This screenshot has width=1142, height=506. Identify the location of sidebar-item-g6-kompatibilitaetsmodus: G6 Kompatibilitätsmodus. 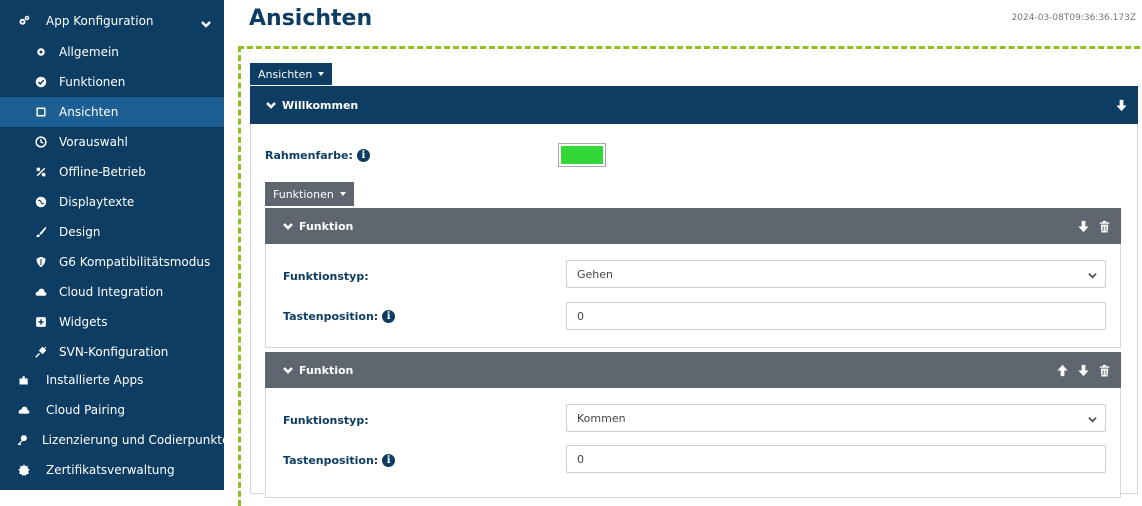
(112, 262).